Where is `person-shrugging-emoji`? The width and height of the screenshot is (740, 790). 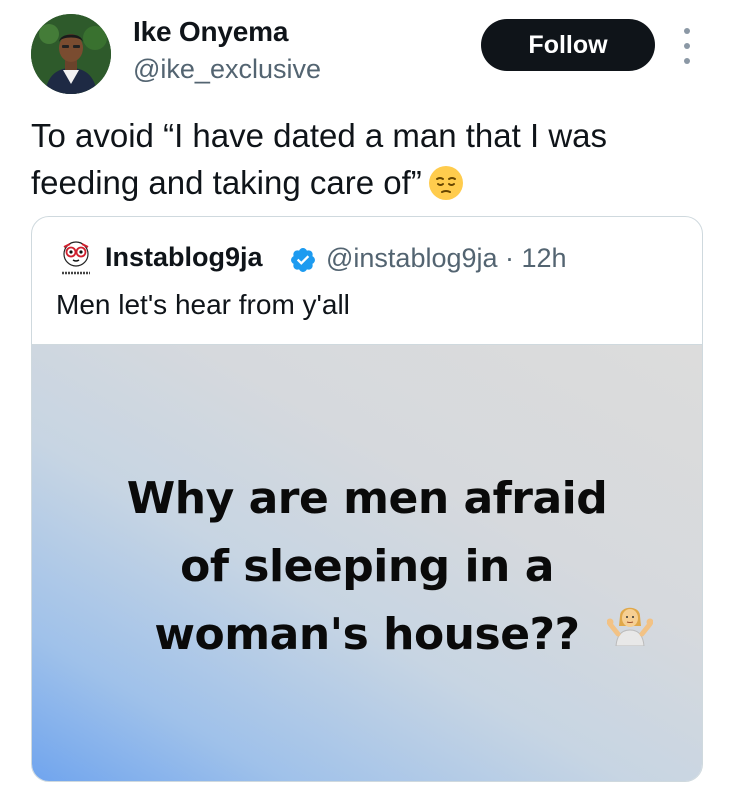
person-shrugging-emoji is located at coordinates (630, 626).